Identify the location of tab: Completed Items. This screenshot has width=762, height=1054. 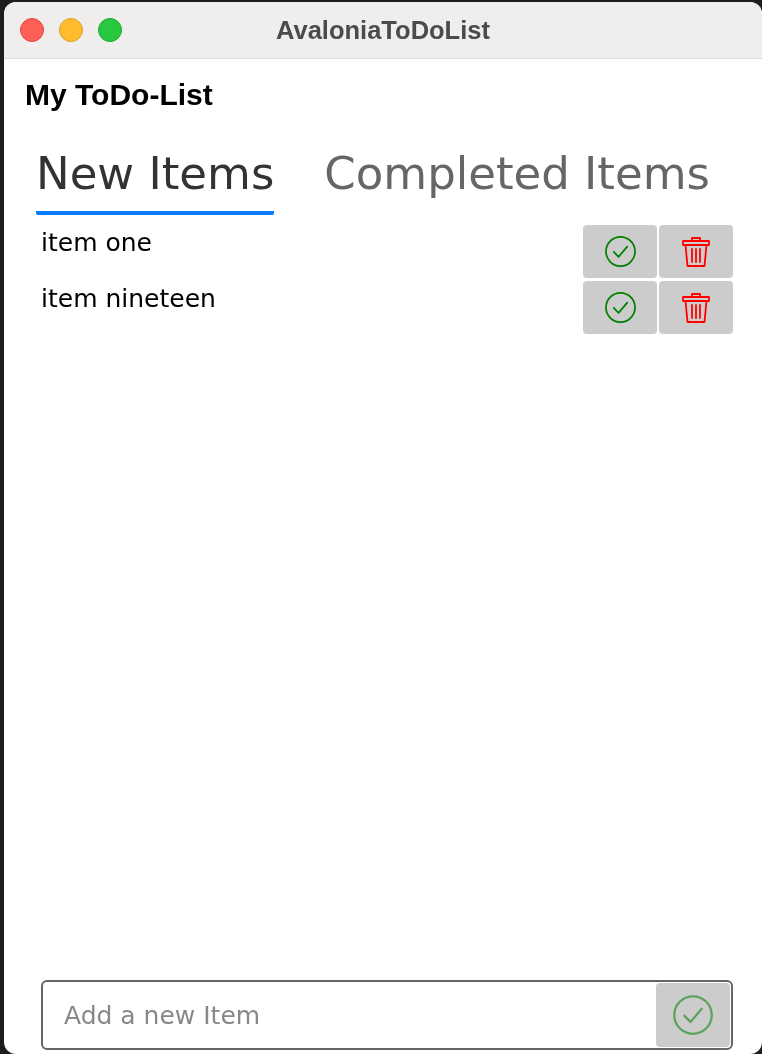
(517, 181).